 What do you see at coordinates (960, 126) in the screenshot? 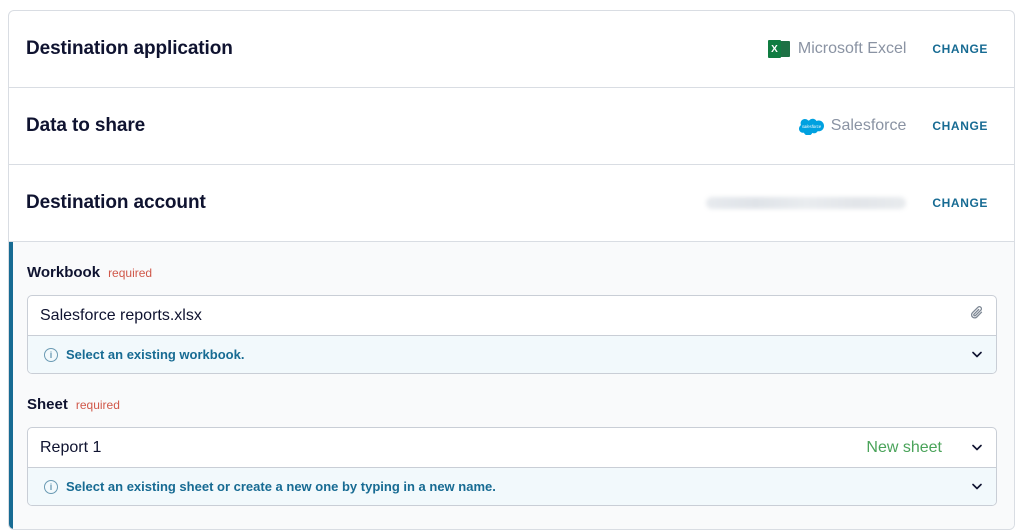
I see `change-data-to-share-button: CHANGE` at bounding box center [960, 126].